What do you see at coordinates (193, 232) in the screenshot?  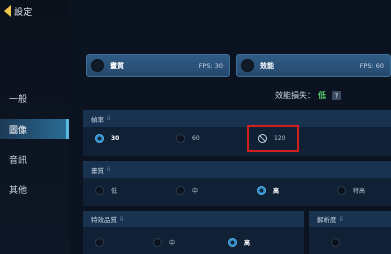 I see `effects-panel: 特效品質 ii 中 高` at bounding box center [193, 232].